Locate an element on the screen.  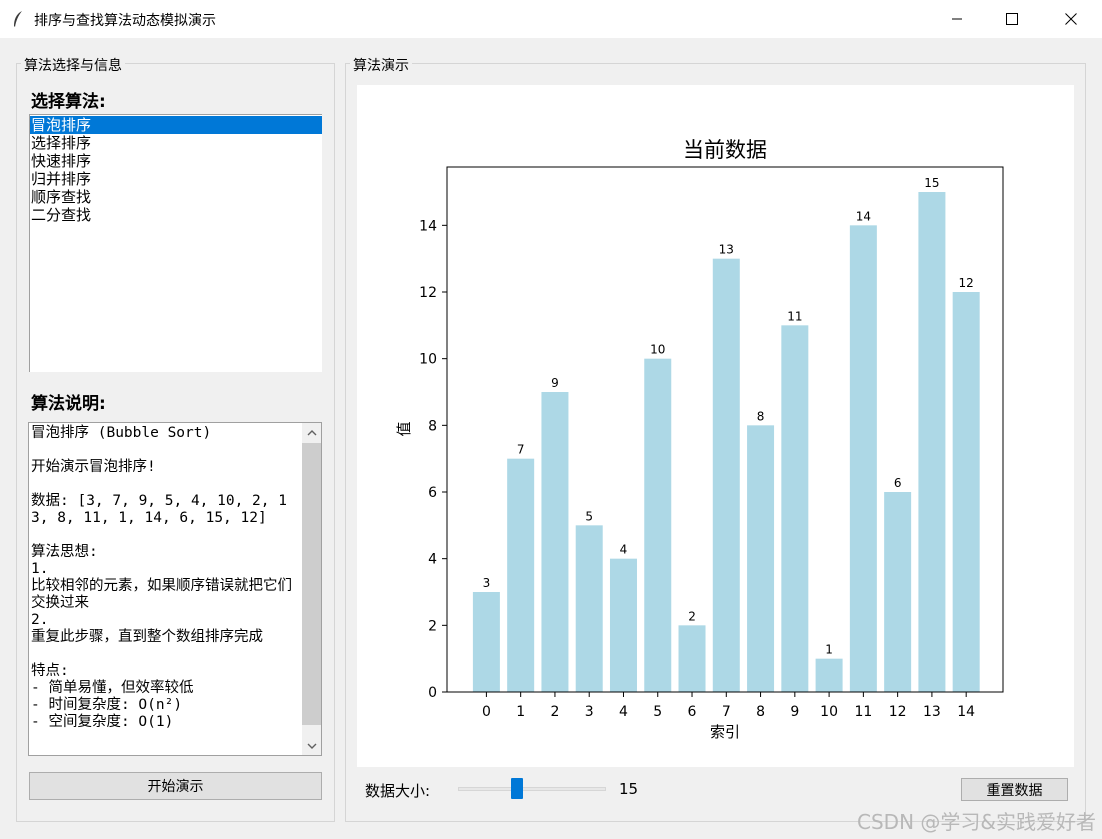
x-tick-label: 4 is located at coordinates (623, 712).